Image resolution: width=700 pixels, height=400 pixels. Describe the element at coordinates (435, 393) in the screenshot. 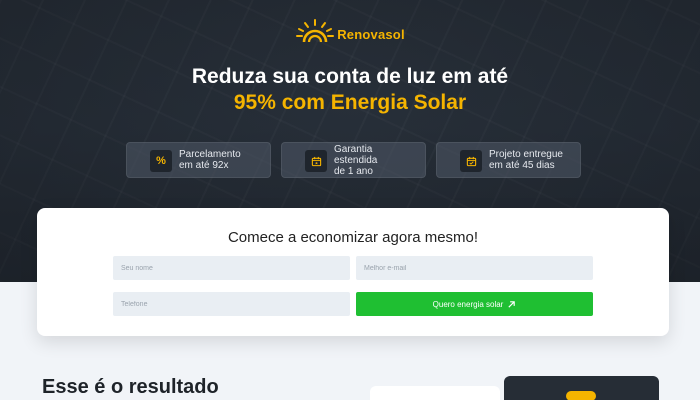

I see `results-card-light` at that location.